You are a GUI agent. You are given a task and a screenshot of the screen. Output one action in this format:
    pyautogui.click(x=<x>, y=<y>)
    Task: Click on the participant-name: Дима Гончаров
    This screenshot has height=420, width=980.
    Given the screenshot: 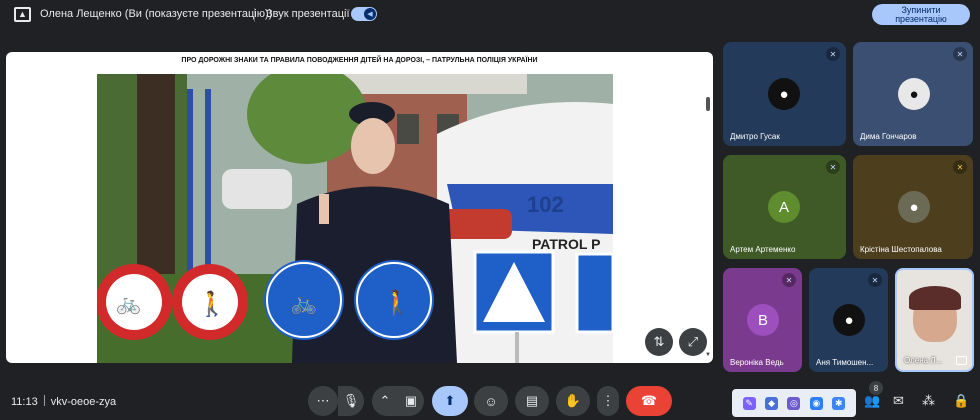 What is the action you would take?
    pyautogui.click(x=888, y=136)
    